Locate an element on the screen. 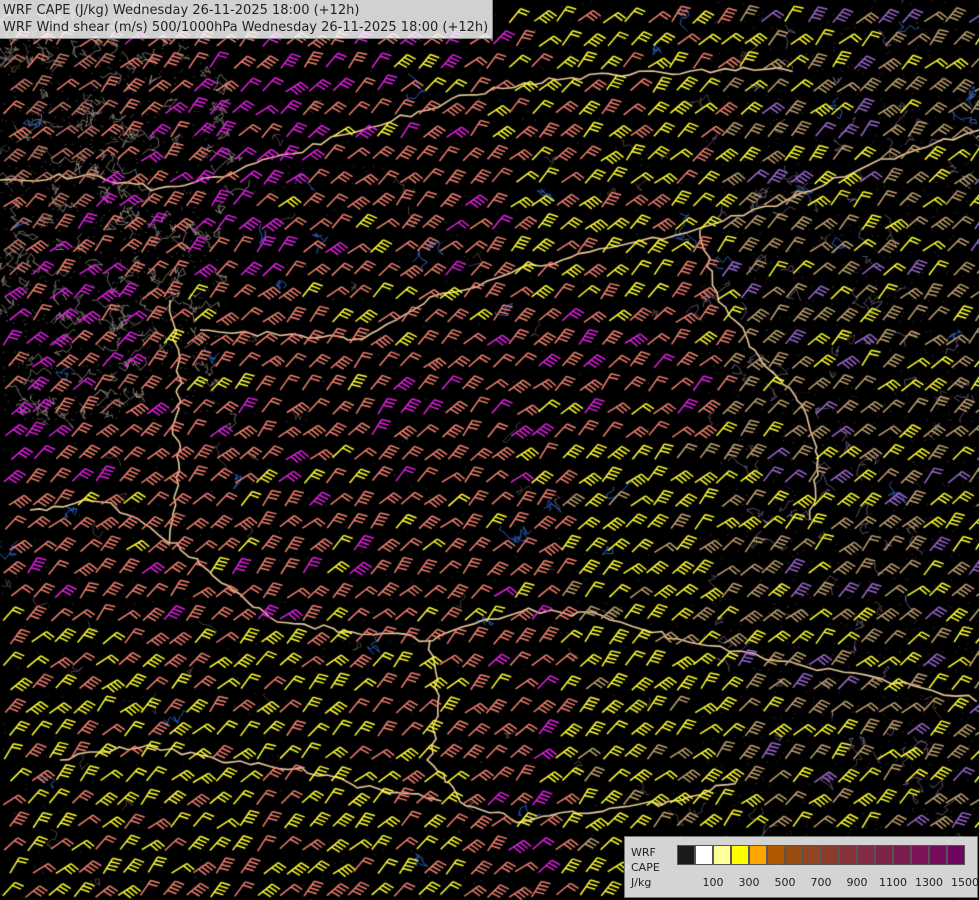 The height and width of the screenshot is (900, 979). legend-tick-label: 1500 is located at coordinates (965, 882).